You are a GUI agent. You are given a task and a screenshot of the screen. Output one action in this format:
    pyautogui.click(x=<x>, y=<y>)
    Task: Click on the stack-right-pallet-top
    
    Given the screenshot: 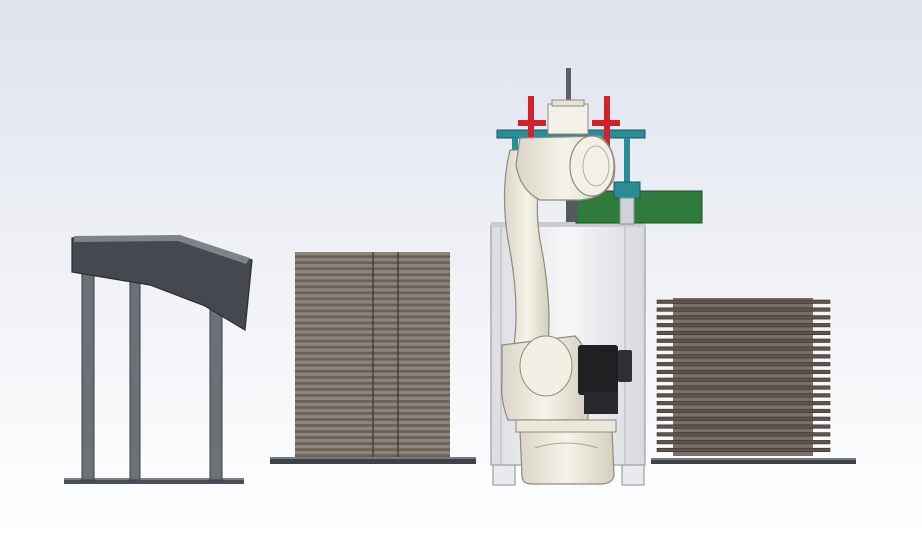 What is the action you would take?
    pyautogui.click(x=753, y=459)
    